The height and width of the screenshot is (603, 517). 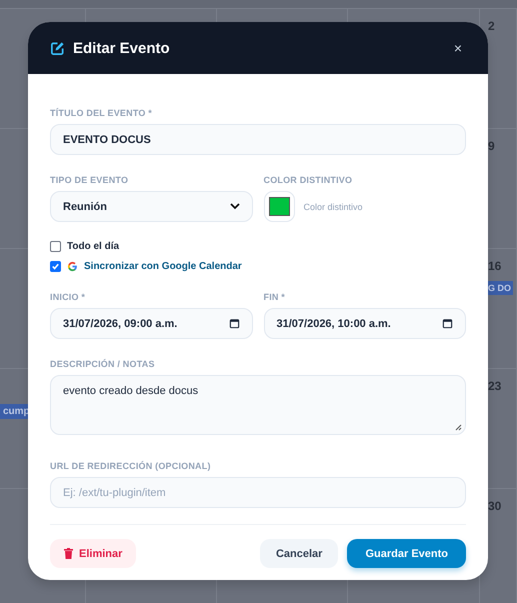 I want to click on cancel-button: Cancelar, so click(x=299, y=553).